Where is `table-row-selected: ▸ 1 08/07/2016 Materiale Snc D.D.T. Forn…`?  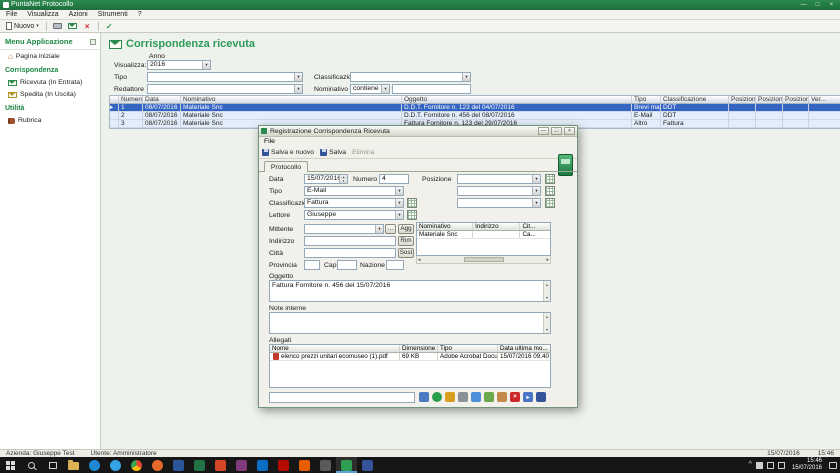
table-row-selected: ▸ 1 08/07/2016 Materiale Snc D.D.T. Forn… is located at coordinates (475, 108).